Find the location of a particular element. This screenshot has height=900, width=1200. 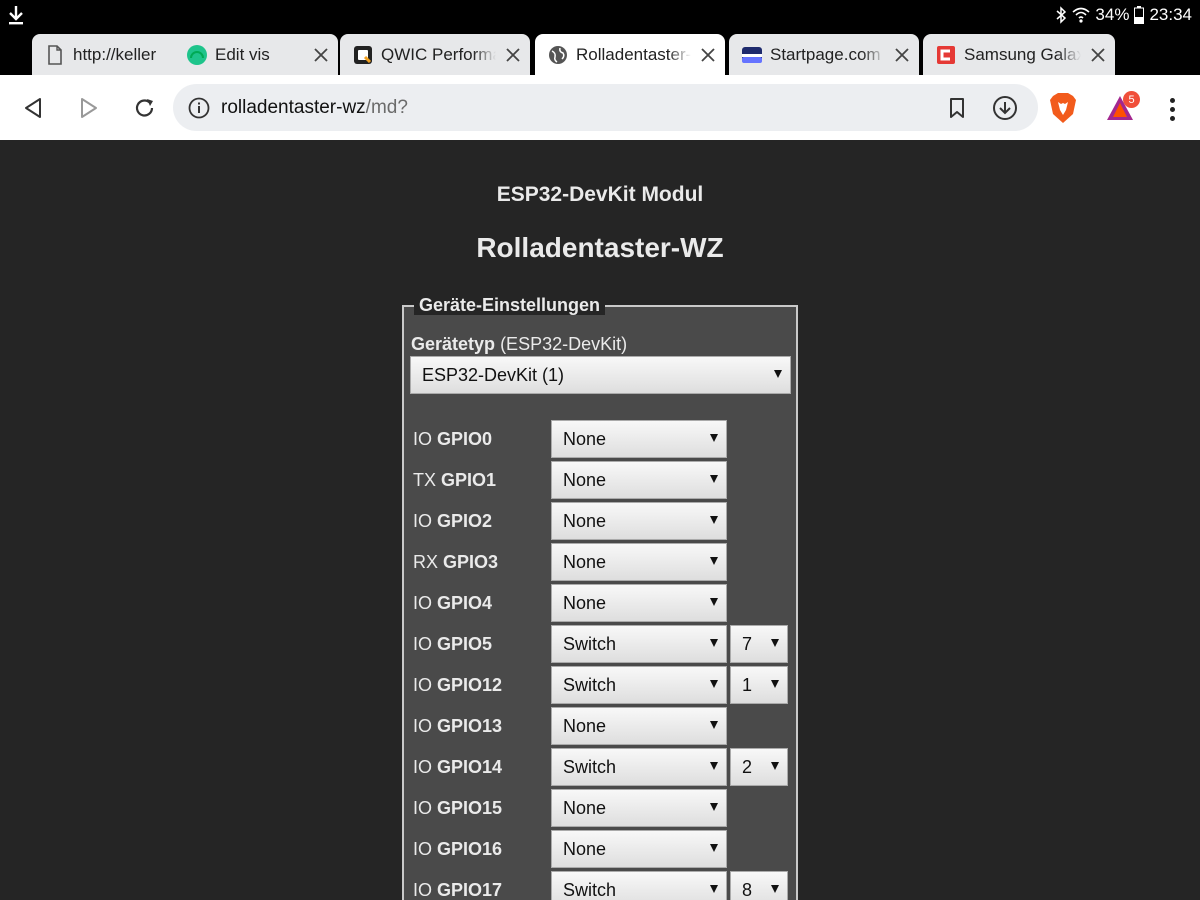

bluetooth-icon is located at coordinates (1061, 15).